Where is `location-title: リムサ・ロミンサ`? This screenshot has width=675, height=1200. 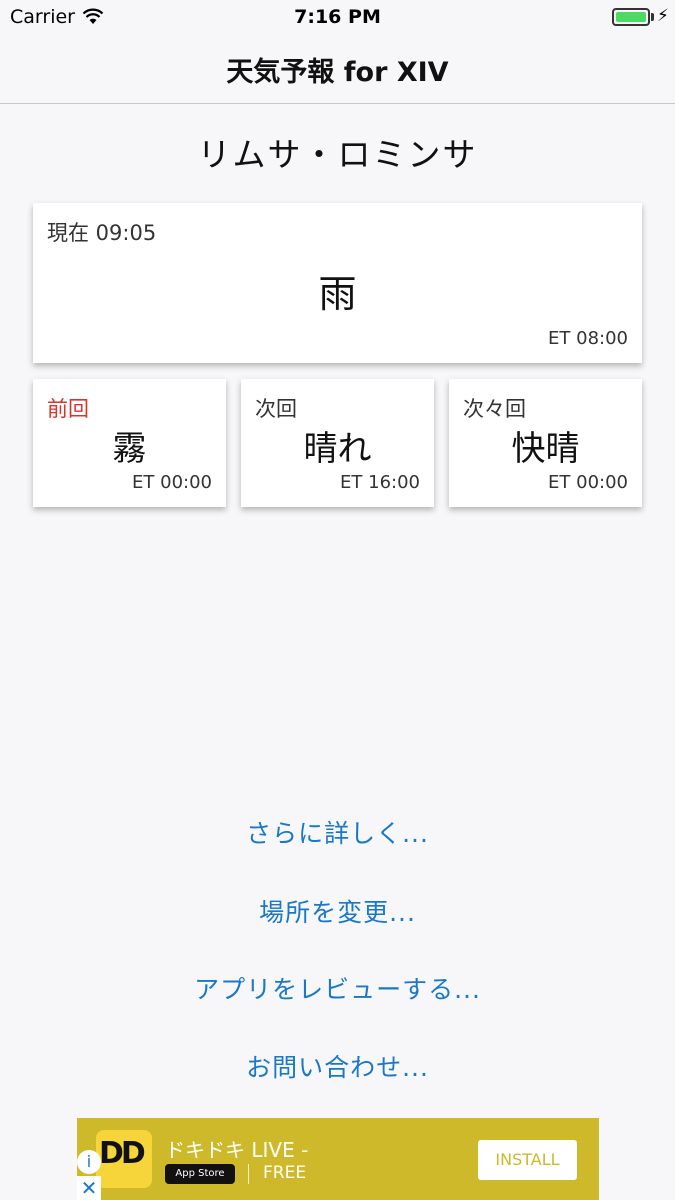
location-title: リムサ・ロミンサ is located at coordinates (337, 154).